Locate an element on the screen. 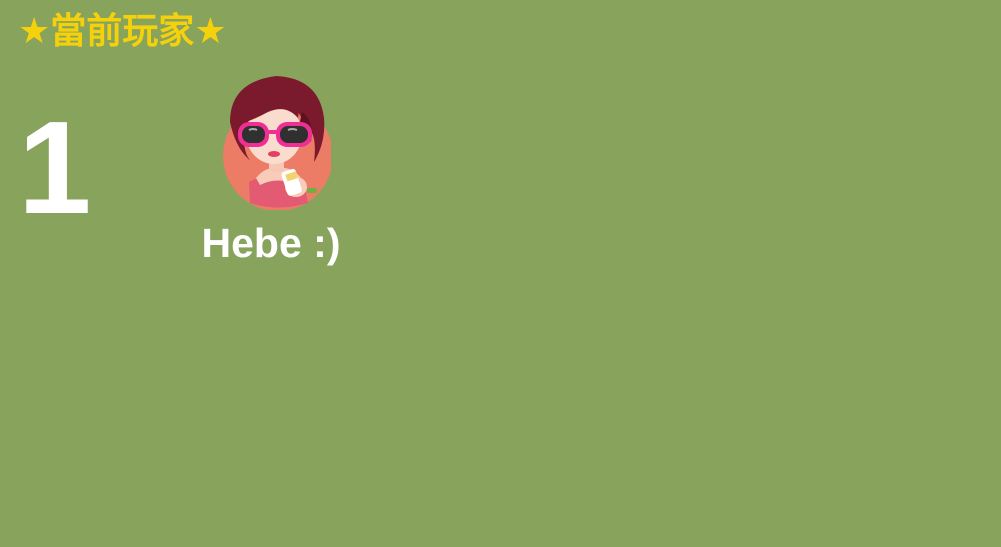 Image resolution: width=1001 pixels, height=547 pixels. current-player-title: ★當前玩家★ is located at coordinates (122, 31).